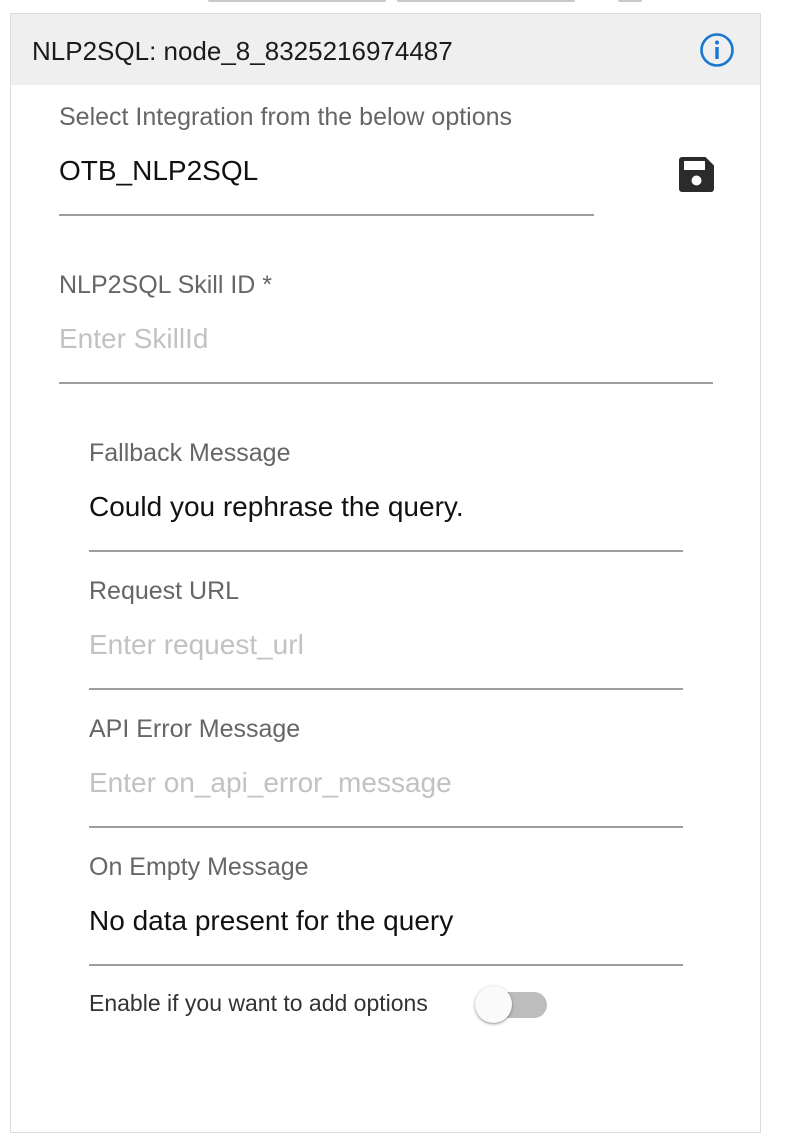 This screenshot has width=790, height=1133. I want to click on options-toggle, so click(512, 1004).